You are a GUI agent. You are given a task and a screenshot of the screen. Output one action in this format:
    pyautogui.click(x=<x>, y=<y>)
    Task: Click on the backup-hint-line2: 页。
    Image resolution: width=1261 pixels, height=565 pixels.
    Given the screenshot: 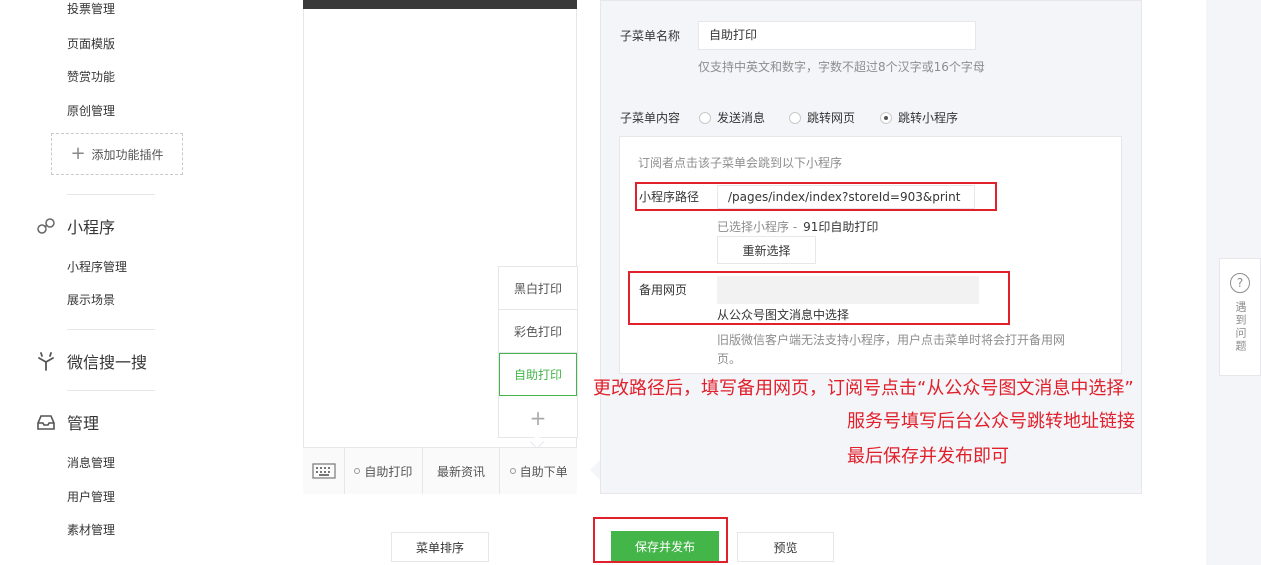 What is the action you would take?
    pyautogui.click(x=729, y=359)
    